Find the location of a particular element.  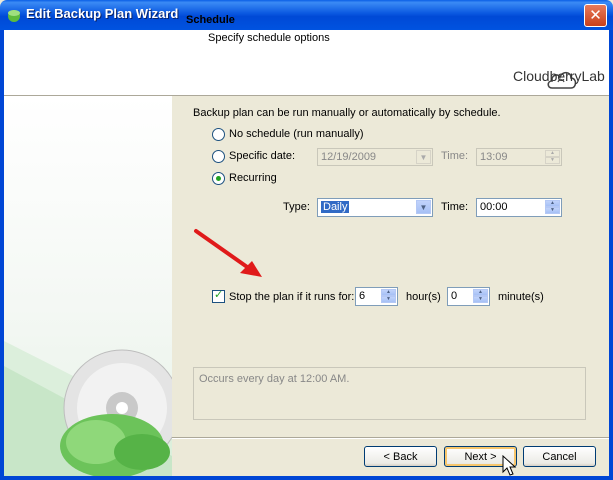

specific-time-spinner: ▲ ▼ is located at coordinates (552, 157).